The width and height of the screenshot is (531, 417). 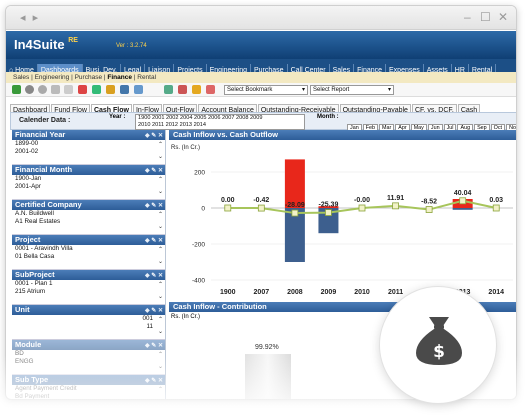 I want to click on filter-list: 1899-00 2001-02 ⌃ ⌄, so click(x=88, y=152).